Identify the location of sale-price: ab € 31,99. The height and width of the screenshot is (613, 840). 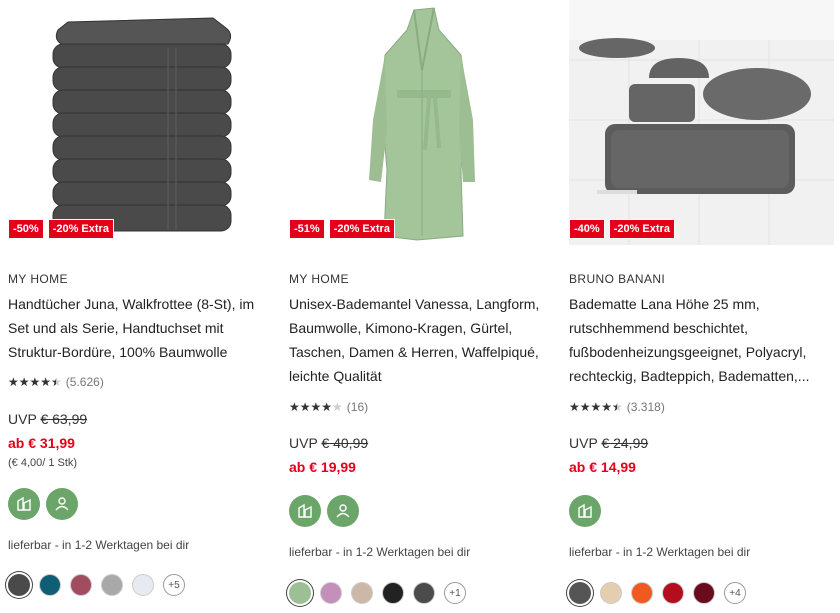
(41, 443).